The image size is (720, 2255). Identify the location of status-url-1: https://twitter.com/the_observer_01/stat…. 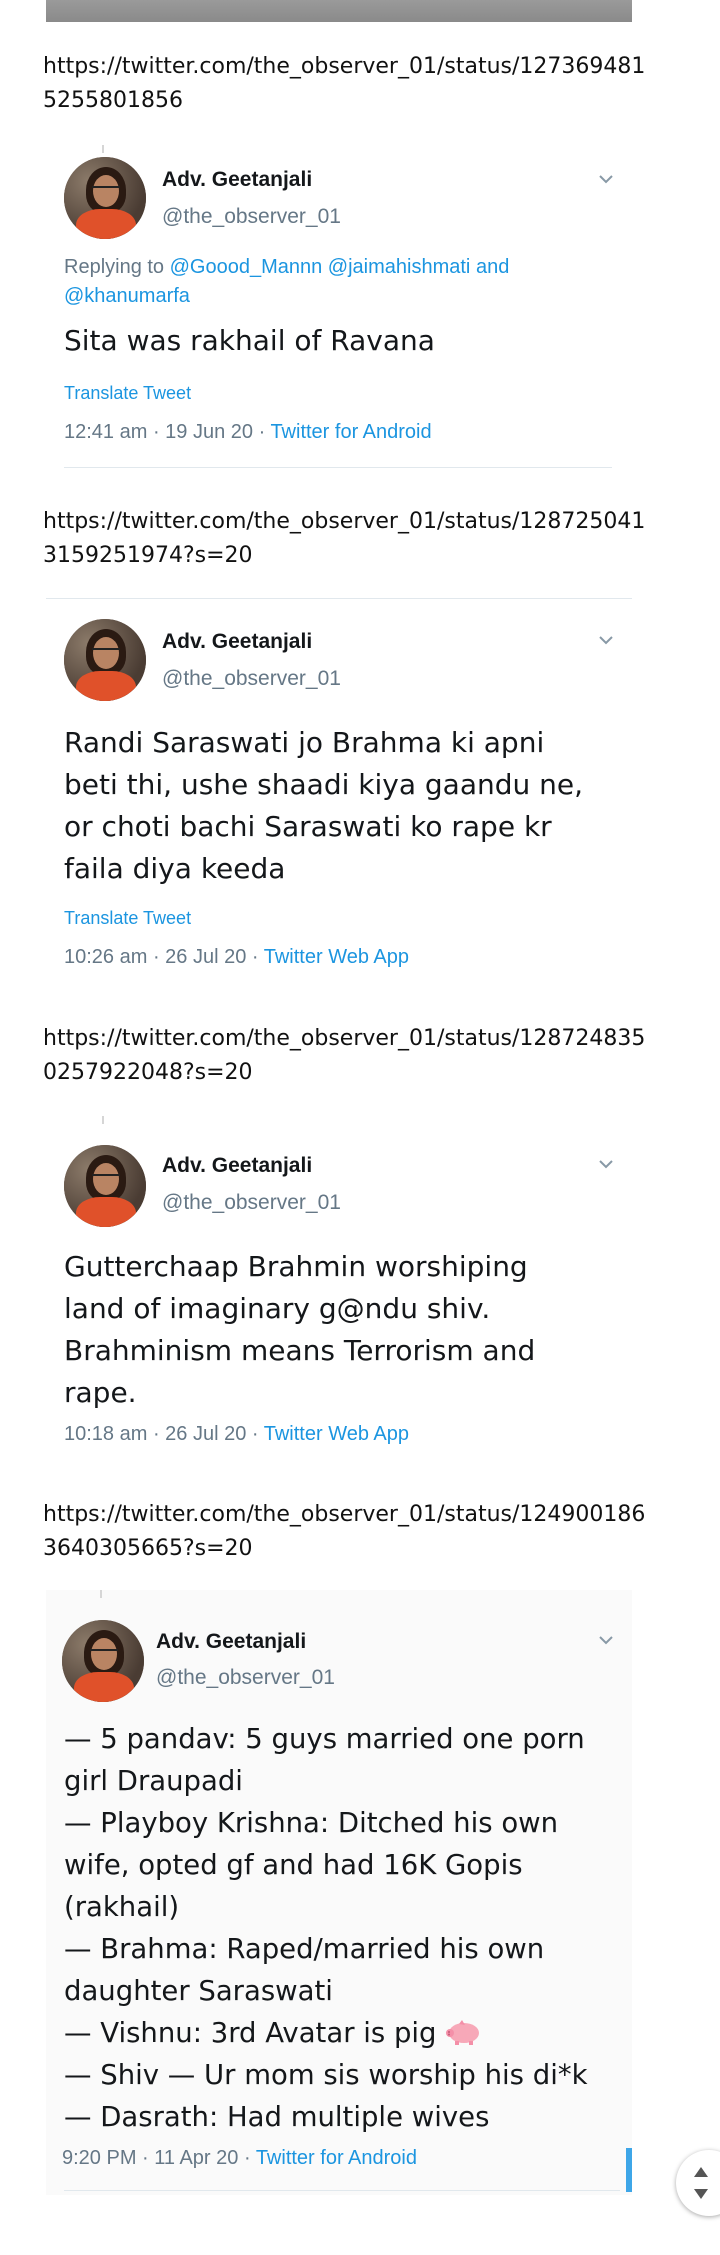
(363, 84).